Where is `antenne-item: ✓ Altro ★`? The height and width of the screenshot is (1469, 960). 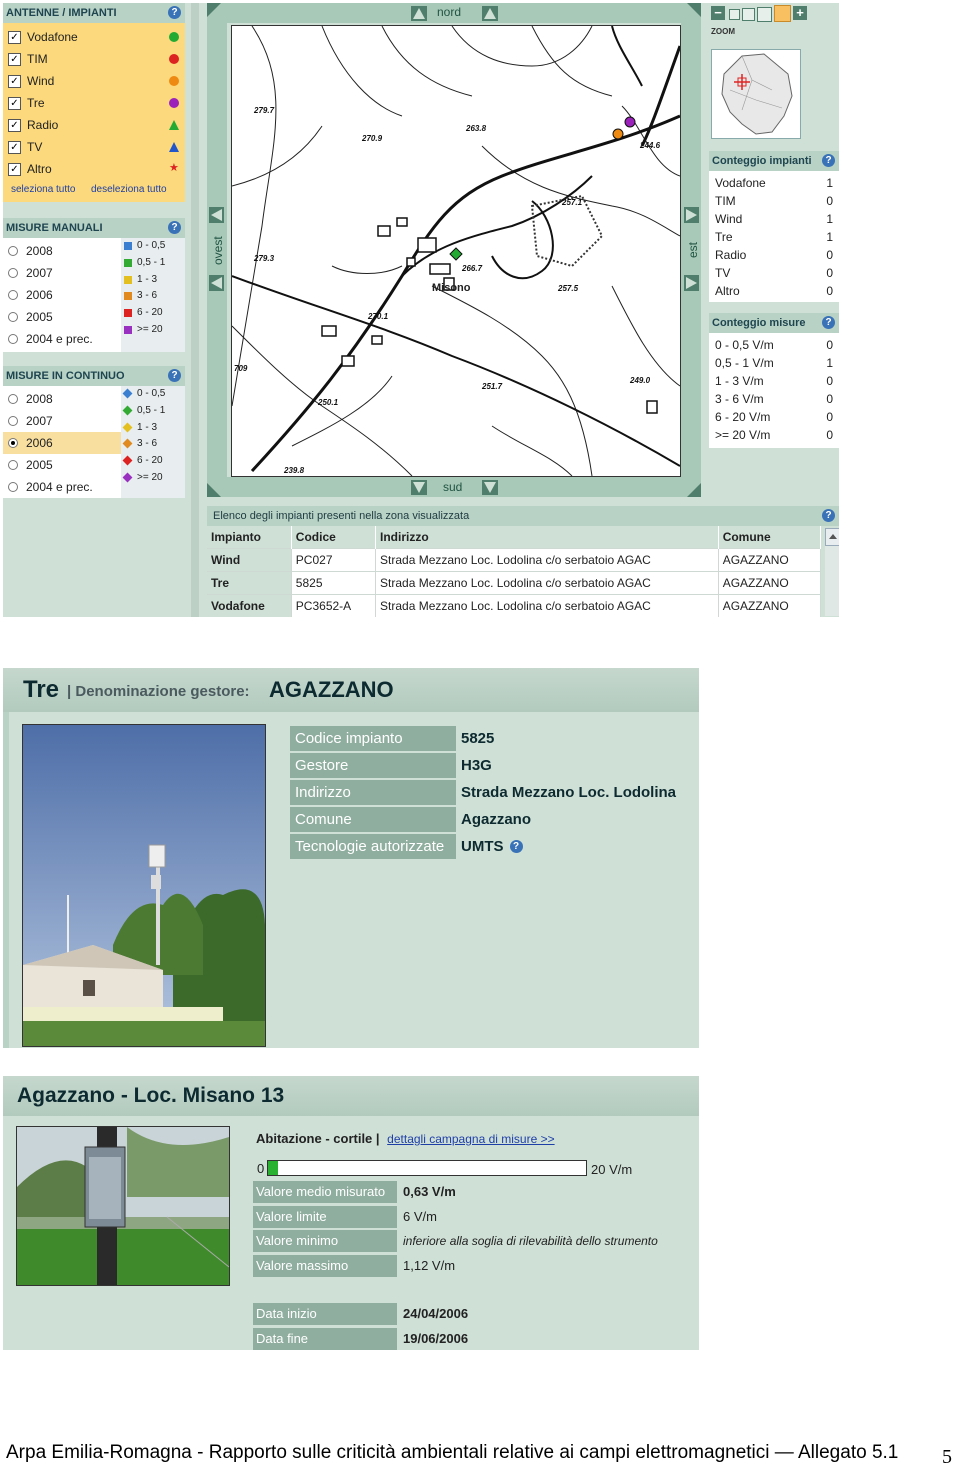
antenne-item: ✓ Altro ★ is located at coordinates (94, 169).